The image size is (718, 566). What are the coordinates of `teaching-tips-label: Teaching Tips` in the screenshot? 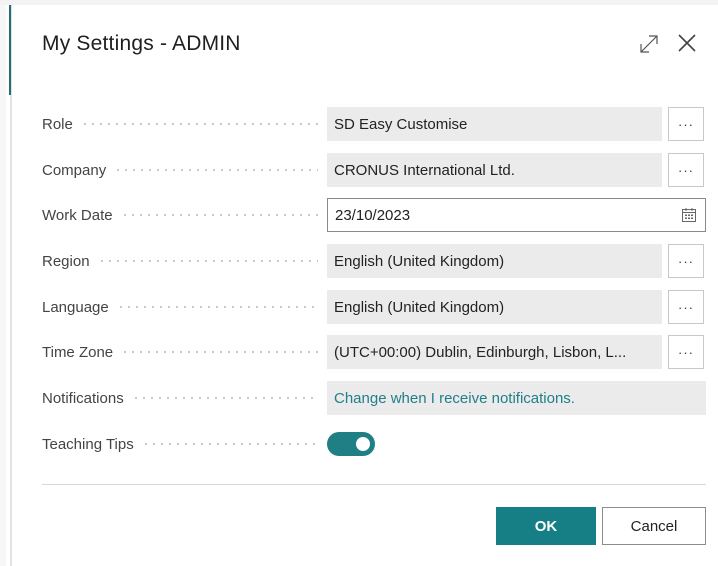 It's located at (88, 444).